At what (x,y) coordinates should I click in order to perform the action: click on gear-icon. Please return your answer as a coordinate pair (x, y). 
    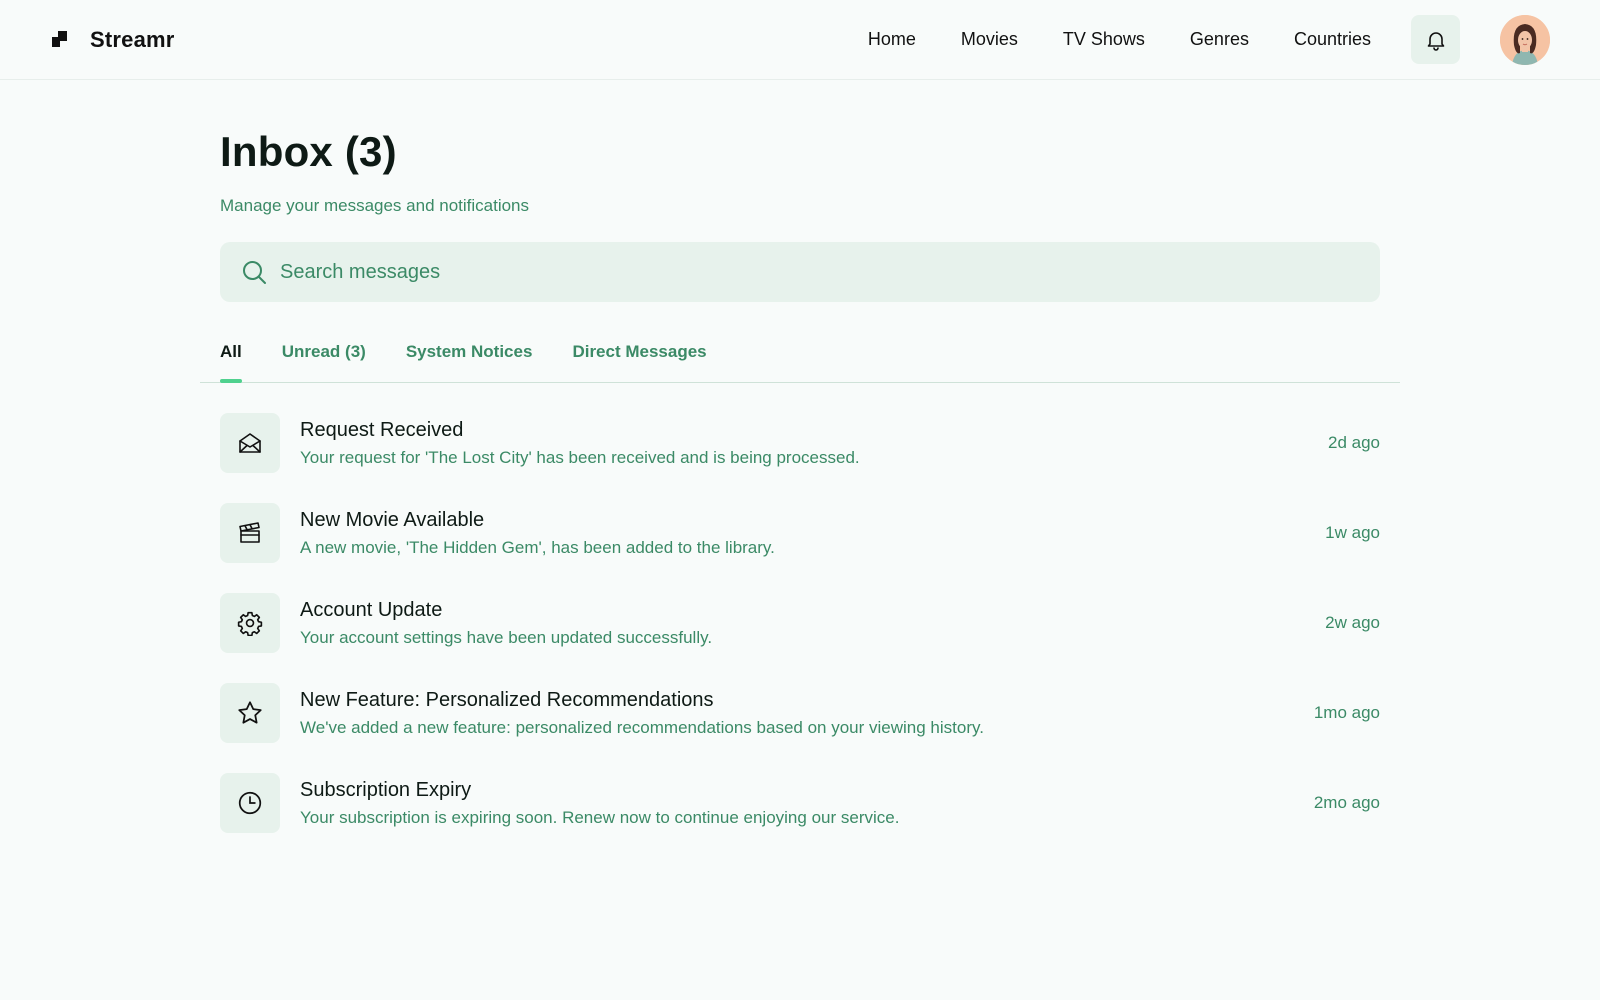
    Looking at the image, I should click on (250, 623).